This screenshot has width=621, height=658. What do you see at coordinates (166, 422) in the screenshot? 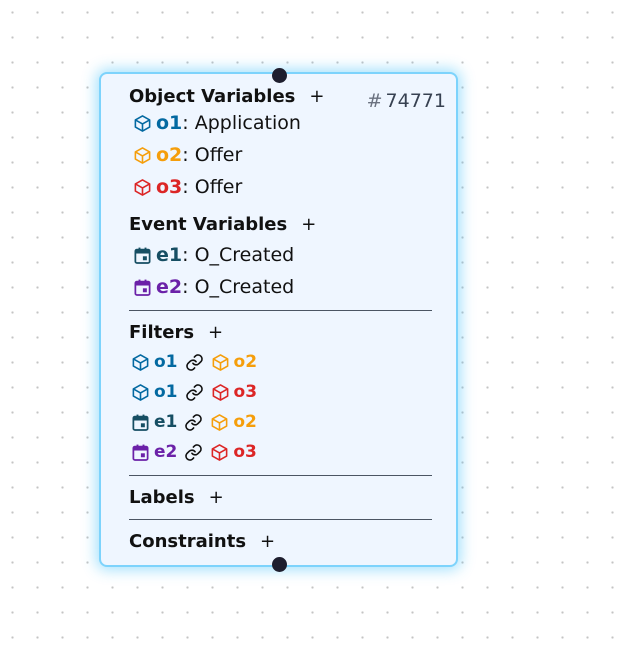
I see `filter-left-variable: e1` at bounding box center [166, 422].